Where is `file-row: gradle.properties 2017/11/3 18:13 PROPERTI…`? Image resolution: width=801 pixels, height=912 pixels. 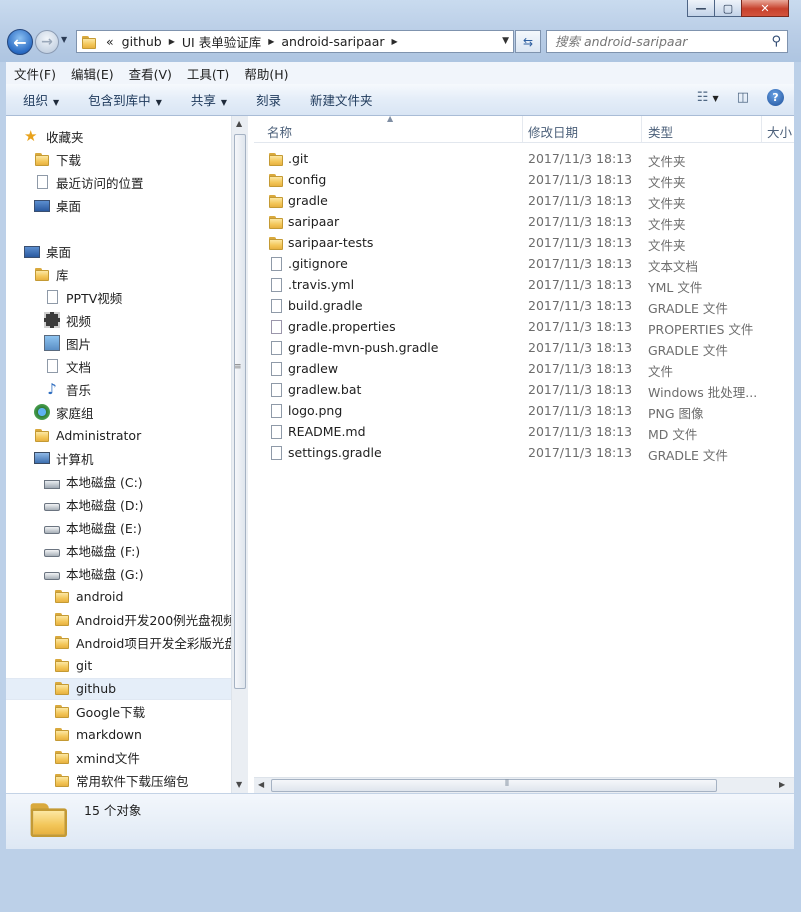
file-row: gradle.properties 2017/11/3 18:13 PROPERTI… is located at coordinates (524, 326).